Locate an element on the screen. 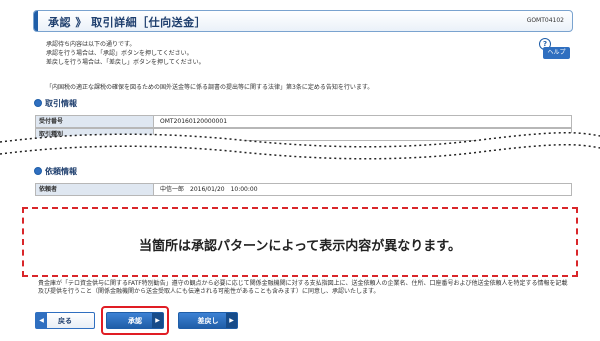  section-heading-requester: 依頼情報 is located at coordinates (55, 171).